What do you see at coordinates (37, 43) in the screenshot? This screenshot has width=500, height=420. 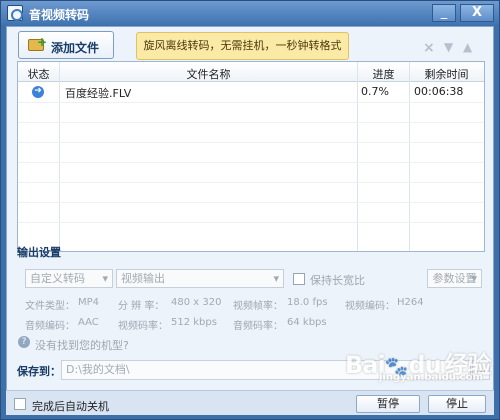 I see `add-folder-icon` at bounding box center [37, 43].